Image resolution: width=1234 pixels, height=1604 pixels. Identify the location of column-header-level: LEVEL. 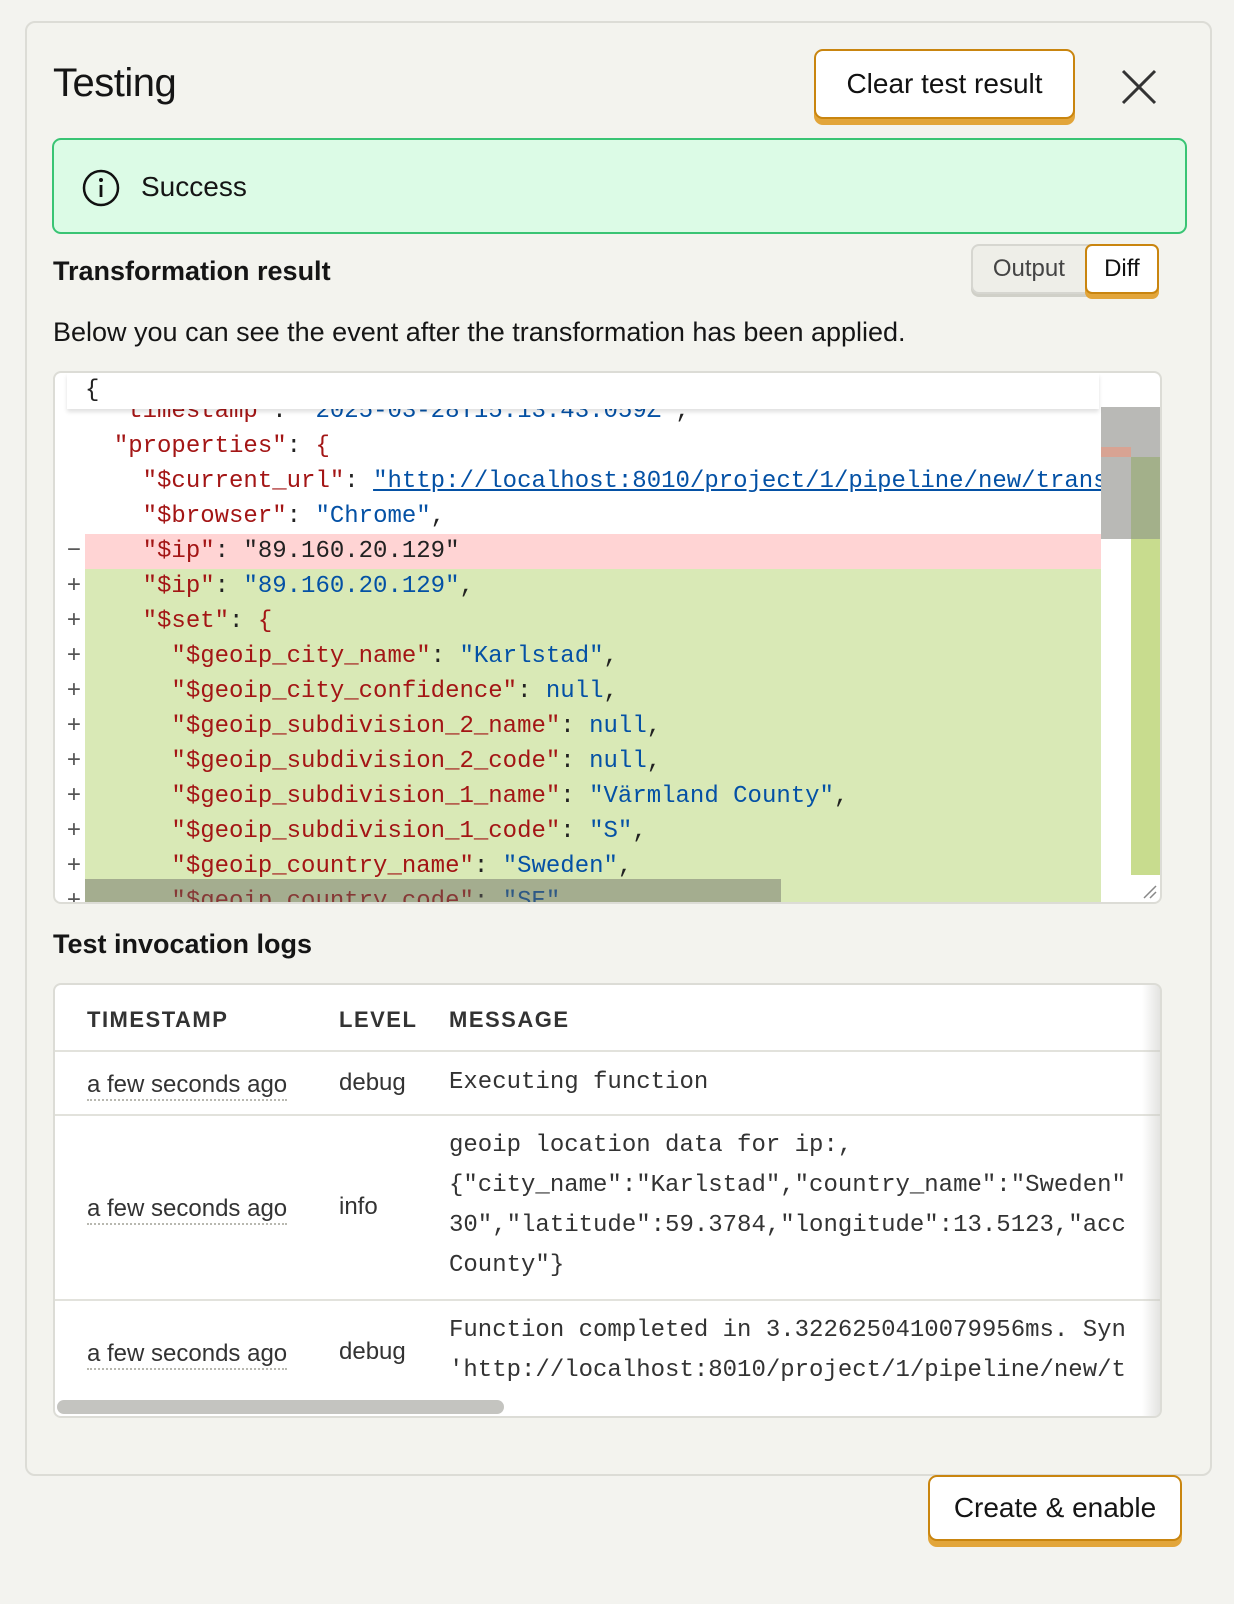
(378, 1020).